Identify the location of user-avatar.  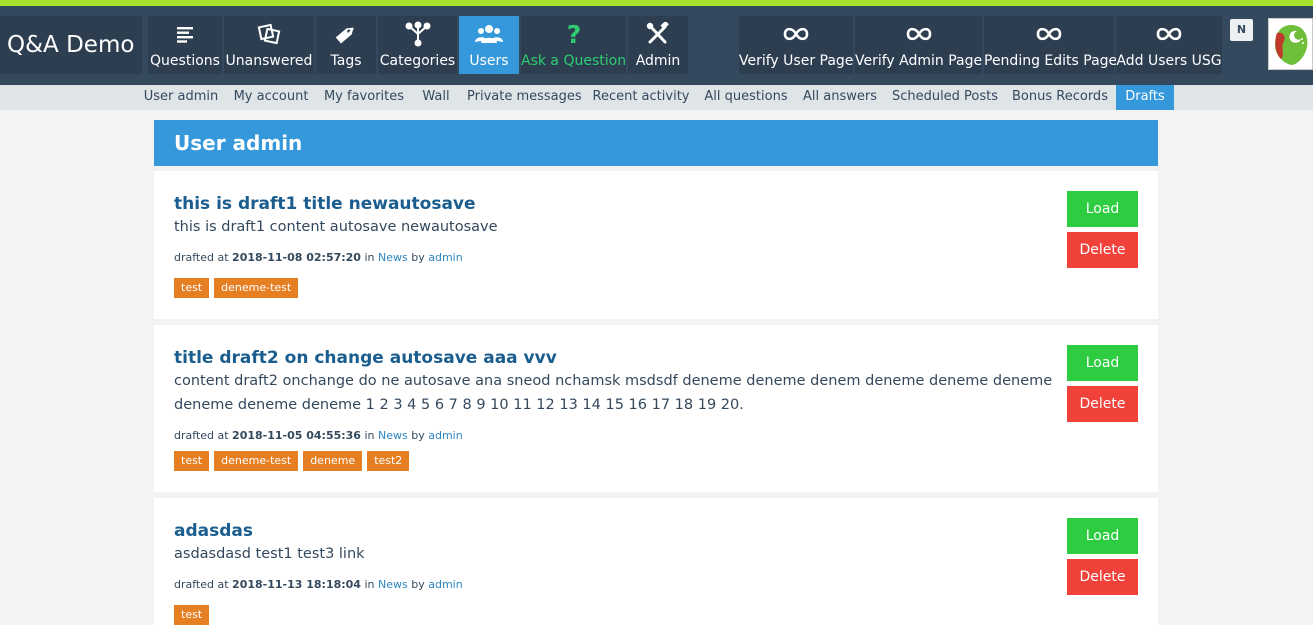
(1290, 44).